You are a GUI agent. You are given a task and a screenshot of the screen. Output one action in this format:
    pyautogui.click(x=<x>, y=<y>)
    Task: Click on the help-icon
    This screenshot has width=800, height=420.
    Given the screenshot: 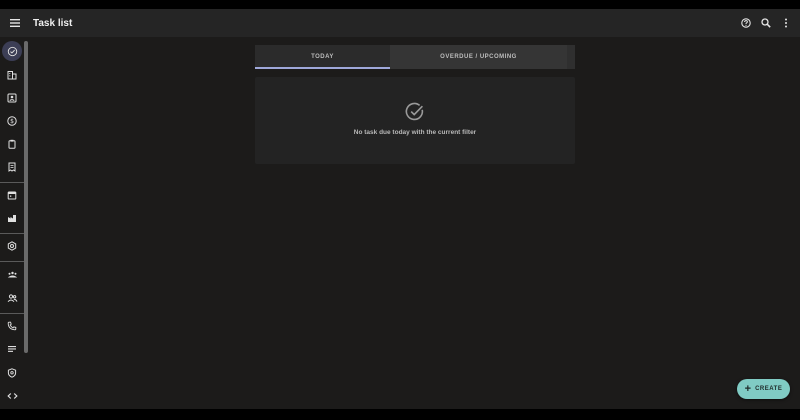 What is the action you would take?
    pyautogui.click(x=746, y=23)
    